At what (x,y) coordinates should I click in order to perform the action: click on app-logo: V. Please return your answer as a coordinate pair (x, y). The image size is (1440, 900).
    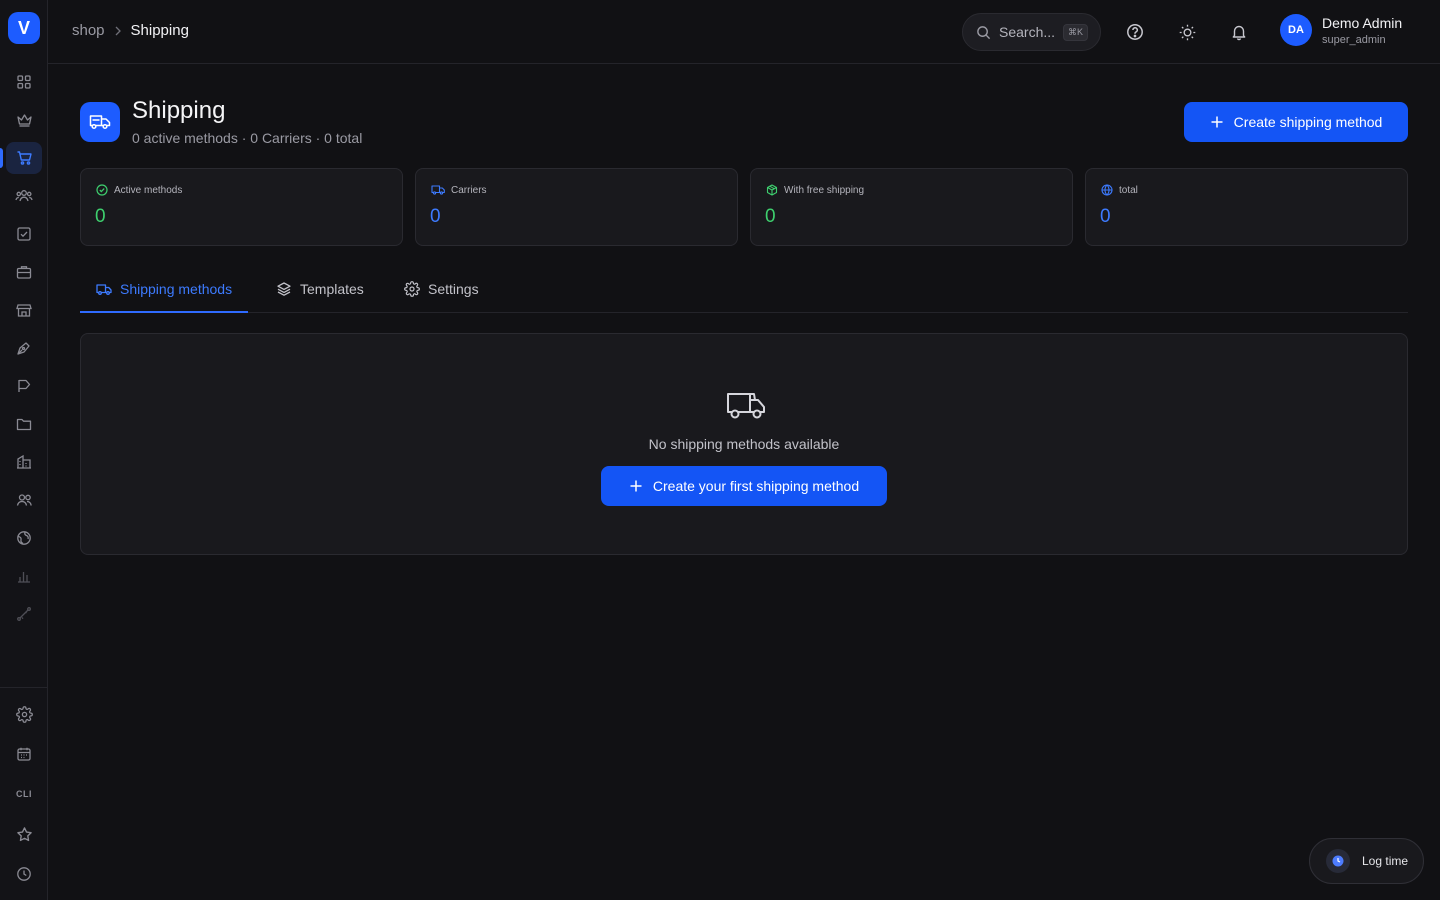
    Looking at the image, I should click on (24, 28).